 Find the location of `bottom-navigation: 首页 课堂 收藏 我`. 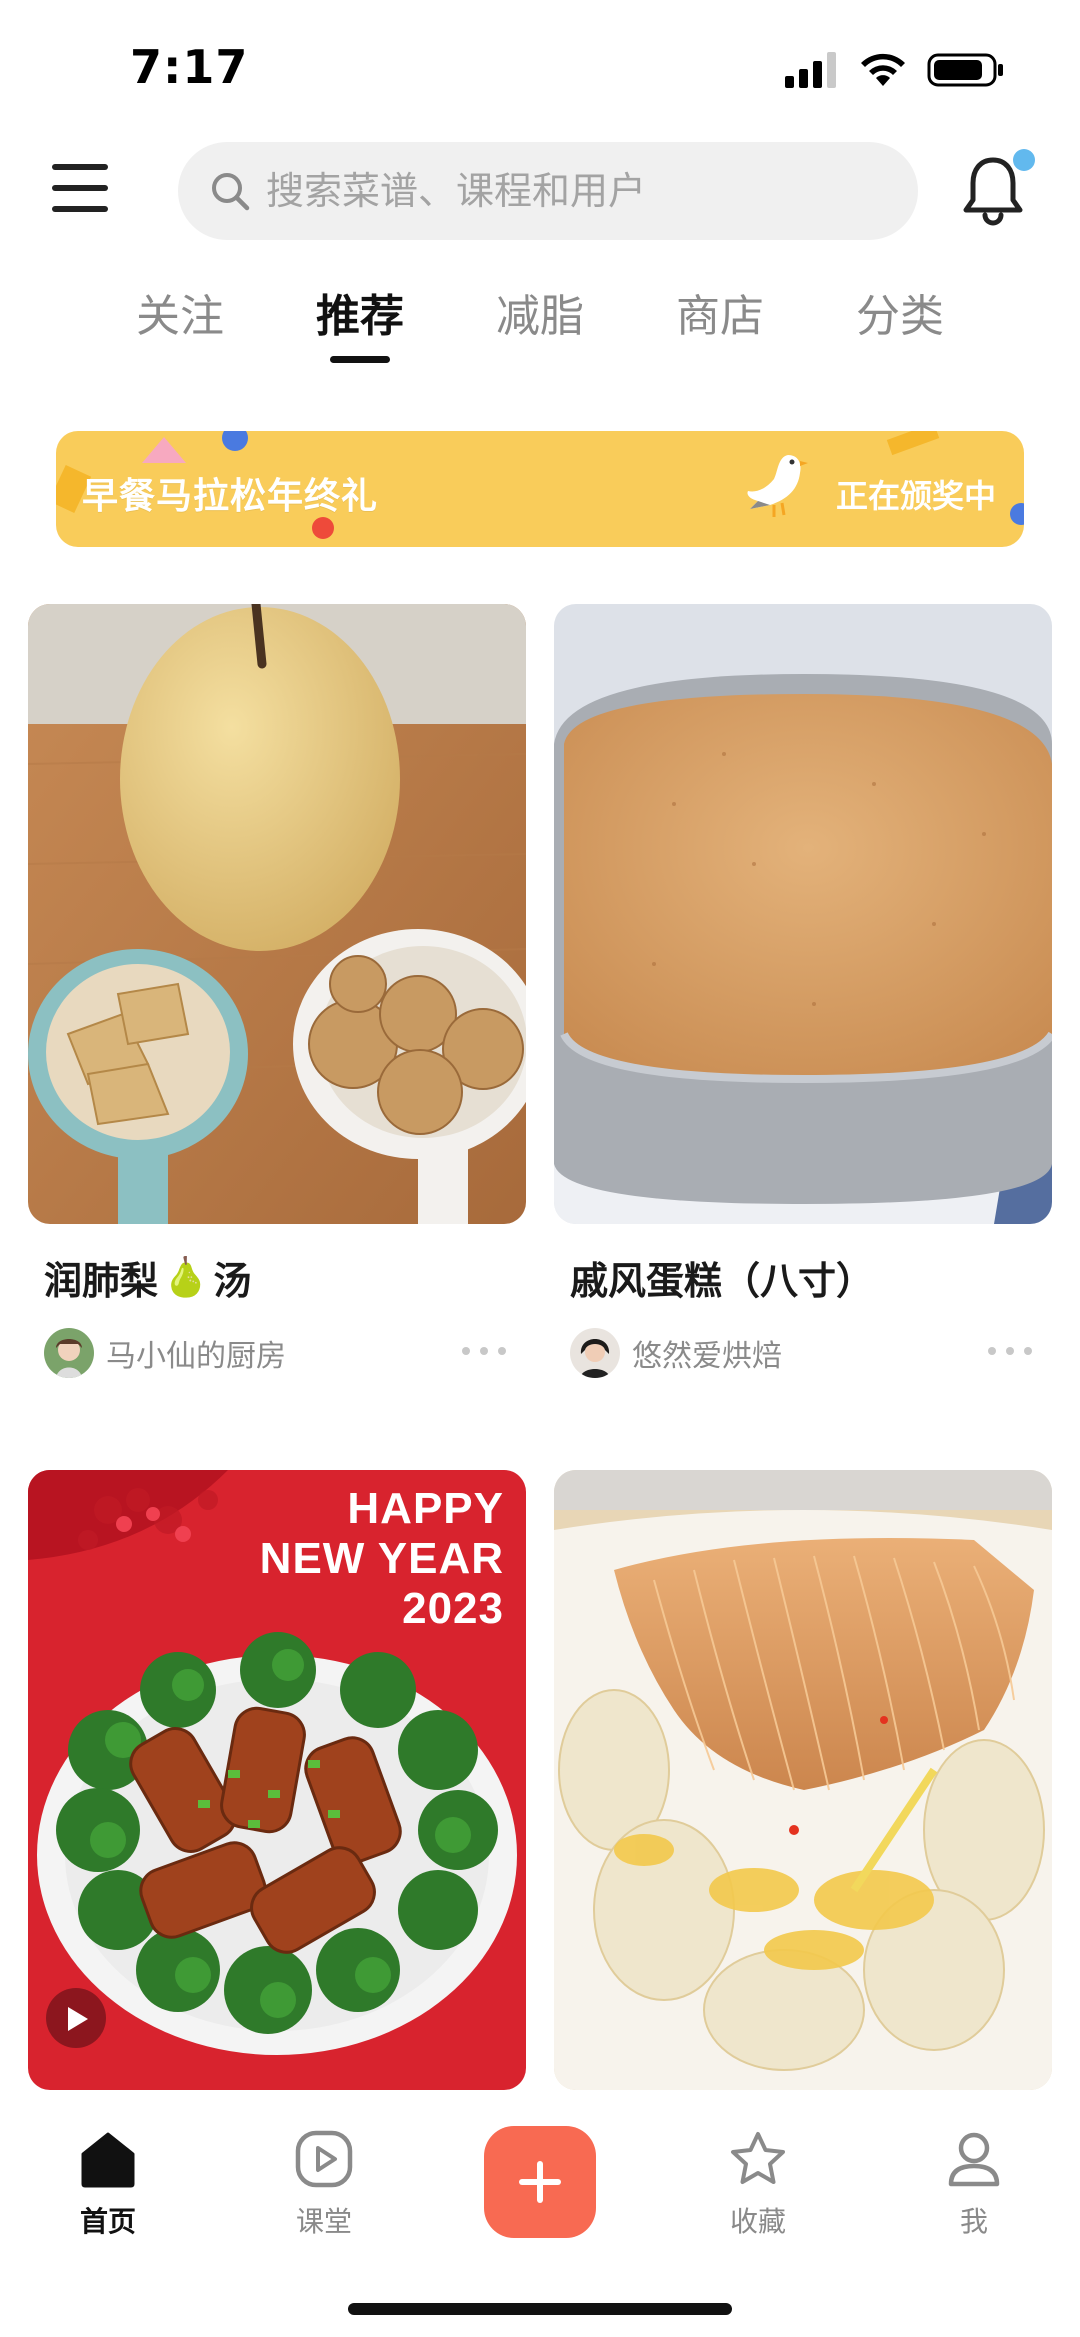

bottom-navigation: 首页 课堂 收藏 我 is located at coordinates (540, 2214).